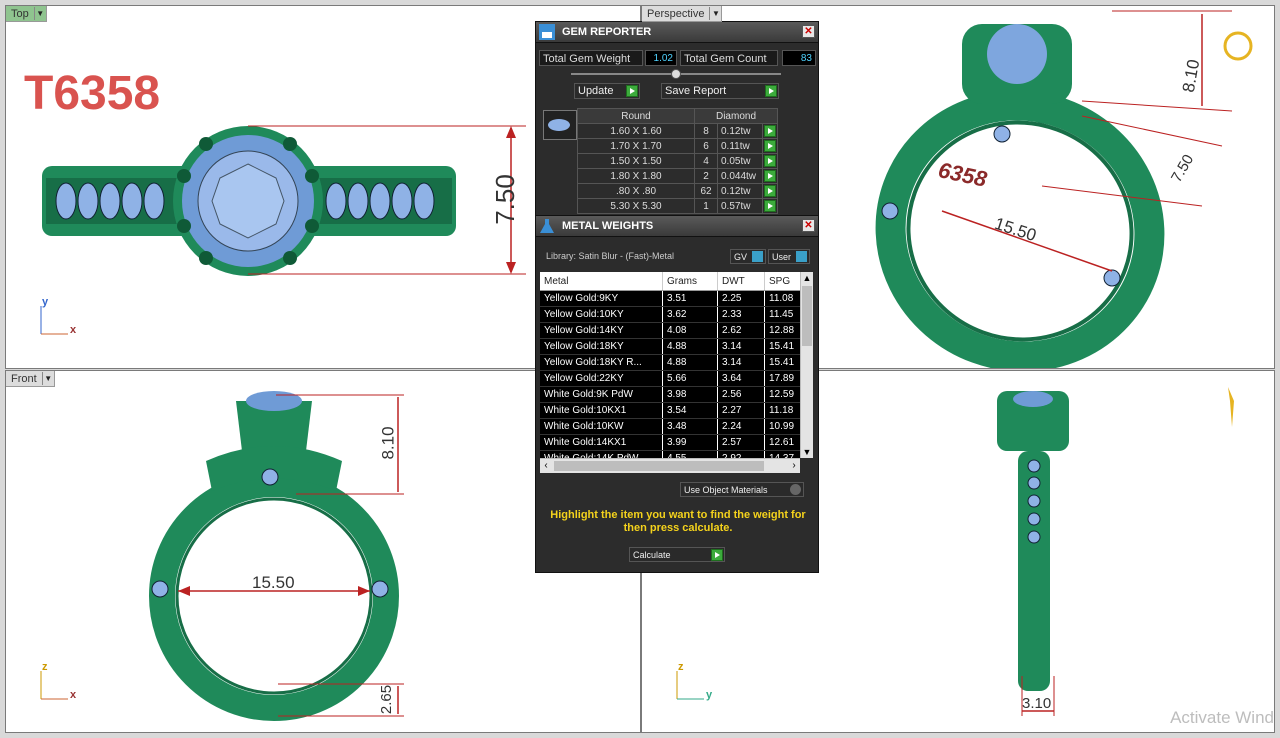 This screenshot has width=1280, height=738. I want to click on vertical-scrollbar: ▲ ▼, so click(806, 365).